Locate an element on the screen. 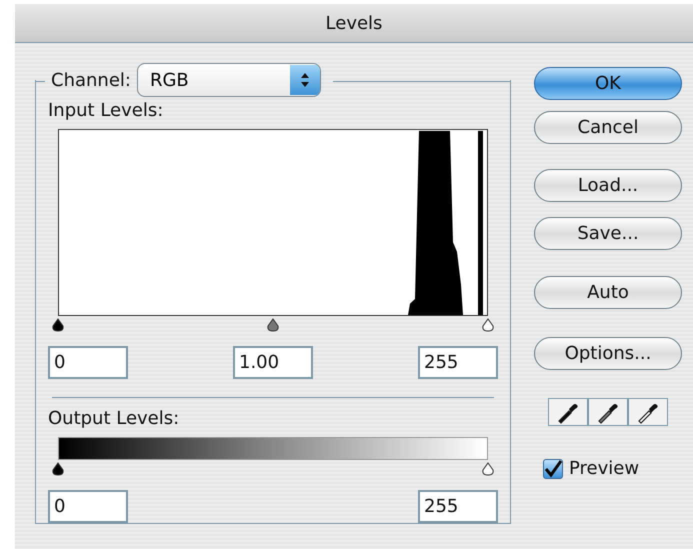  dialog-button: Cancel is located at coordinates (608, 127).